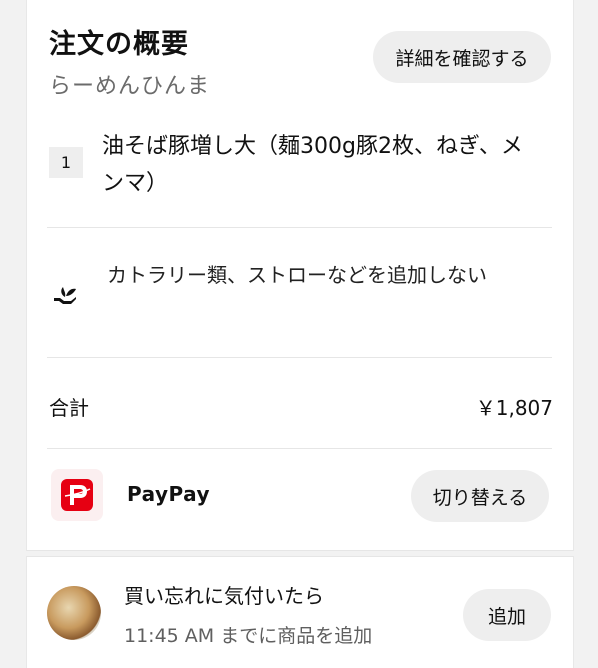 This screenshot has width=598, height=668. Describe the element at coordinates (322, 275) in the screenshot. I see `cutlery-option-text: カトラリー類、ストローなどを追加しない` at that location.